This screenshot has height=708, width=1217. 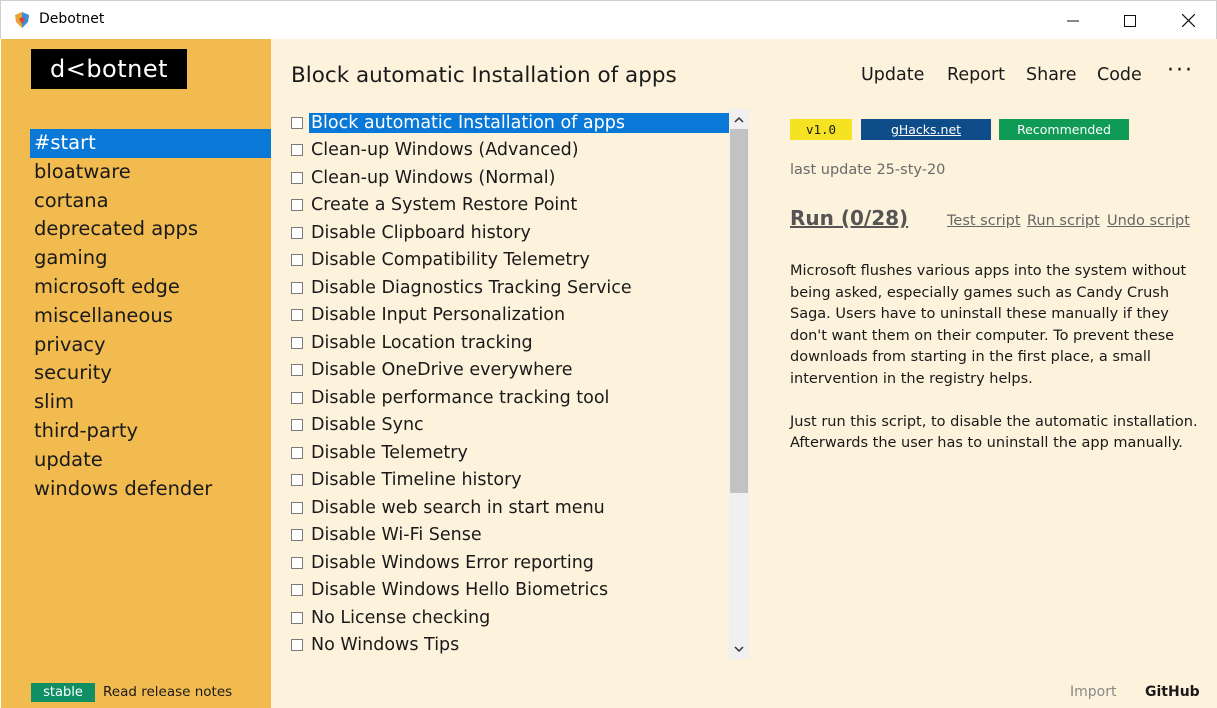 I want to click on script-label: Disable Location tracking, so click(x=422, y=342).